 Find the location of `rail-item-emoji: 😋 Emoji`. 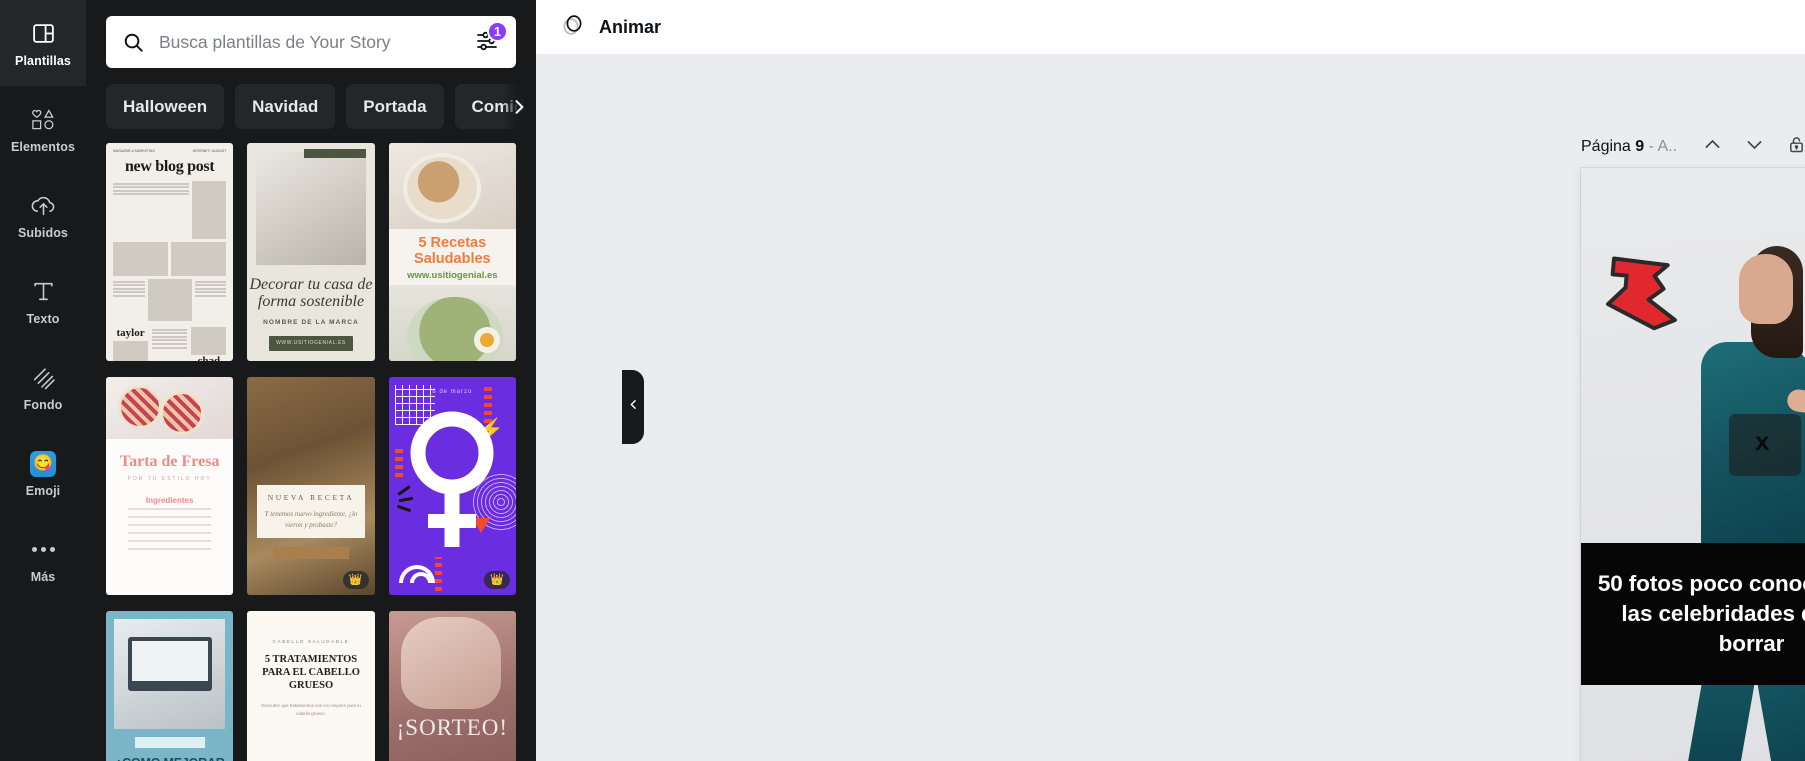

rail-item-emoji: 😋 Emoji is located at coordinates (43, 473).